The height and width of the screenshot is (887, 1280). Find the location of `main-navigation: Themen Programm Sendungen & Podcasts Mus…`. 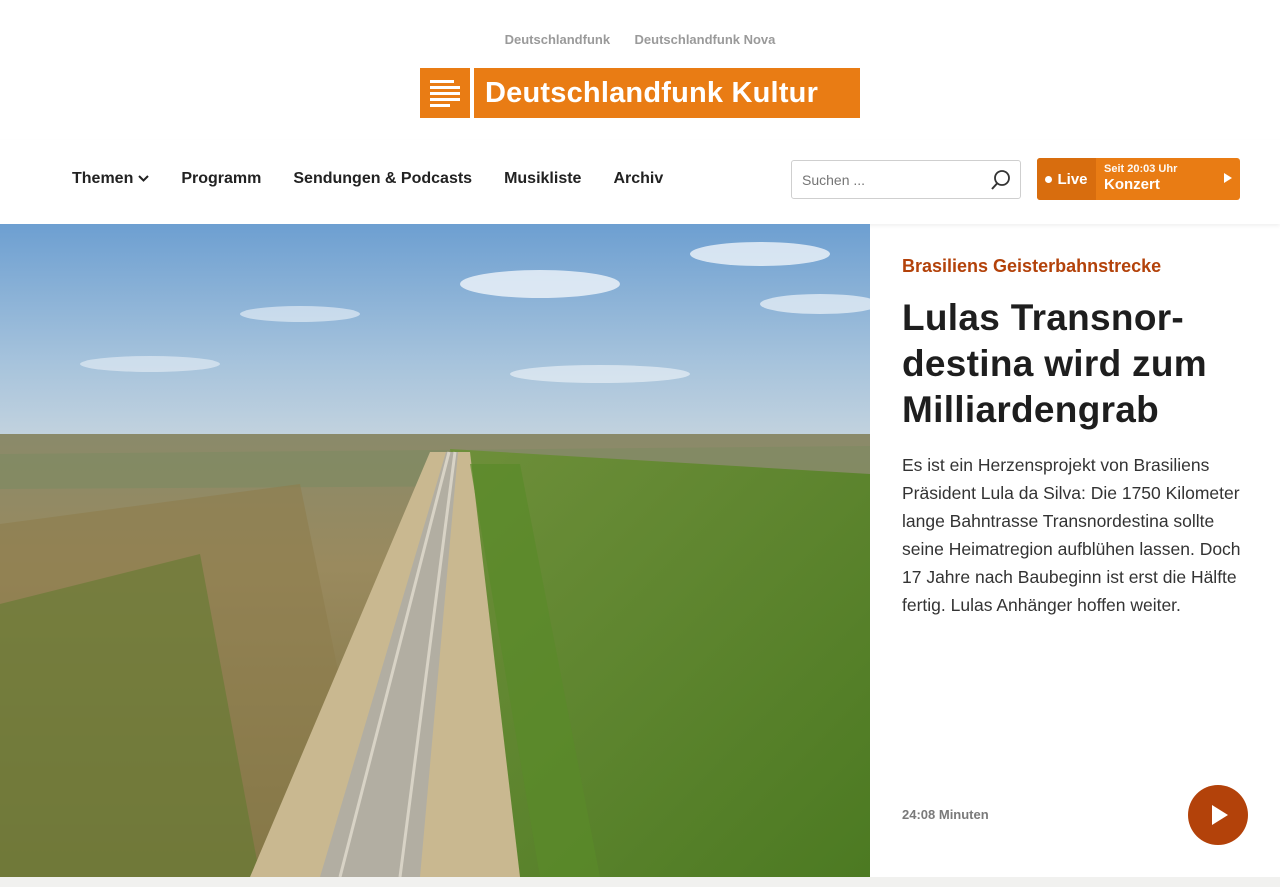

main-navigation: Themen Programm Sendungen & Podcasts Mus… is located at coordinates (640, 182).